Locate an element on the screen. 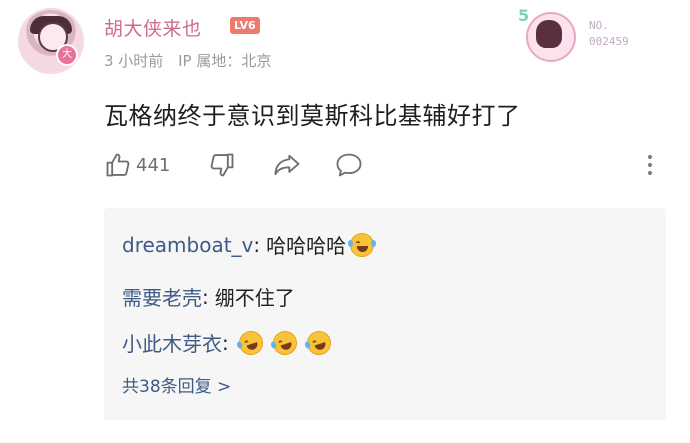 The width and height of the screenshot is (690, 443). reply-username: 需要老壳 is located at coordinates (162, 296).